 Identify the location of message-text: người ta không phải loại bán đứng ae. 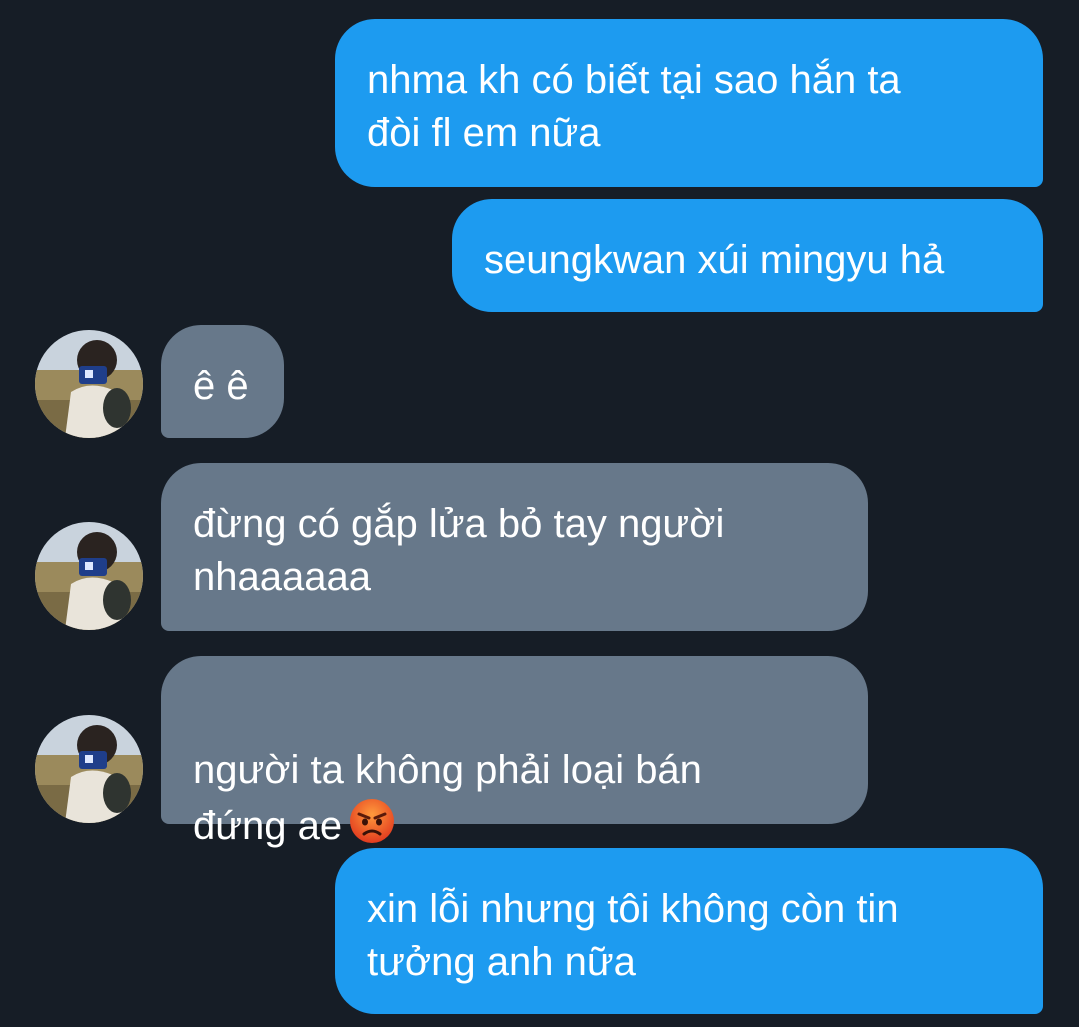
(447, 798).